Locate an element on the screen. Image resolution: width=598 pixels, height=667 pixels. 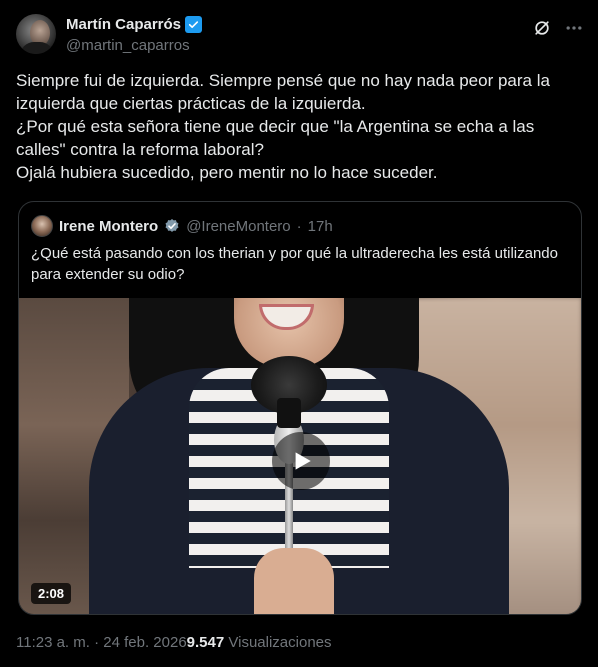
quoted-author-display-name: Irene Montero is located at coordinates (108, 226).